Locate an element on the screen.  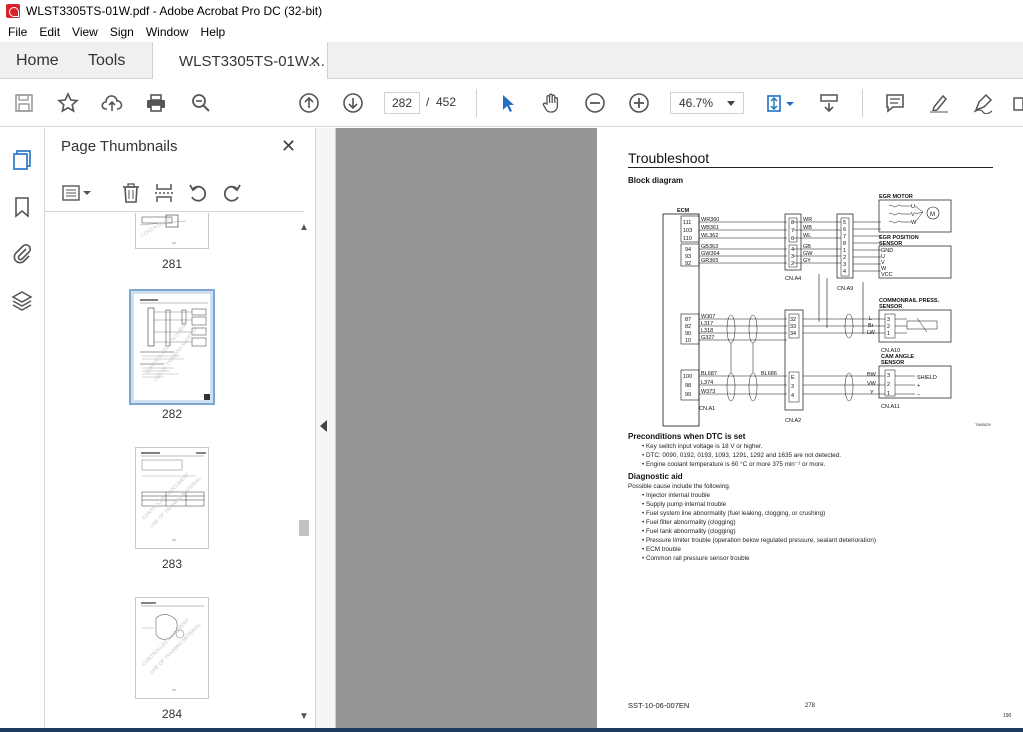
svg-text: 7 is located at coordinates (844, 237).